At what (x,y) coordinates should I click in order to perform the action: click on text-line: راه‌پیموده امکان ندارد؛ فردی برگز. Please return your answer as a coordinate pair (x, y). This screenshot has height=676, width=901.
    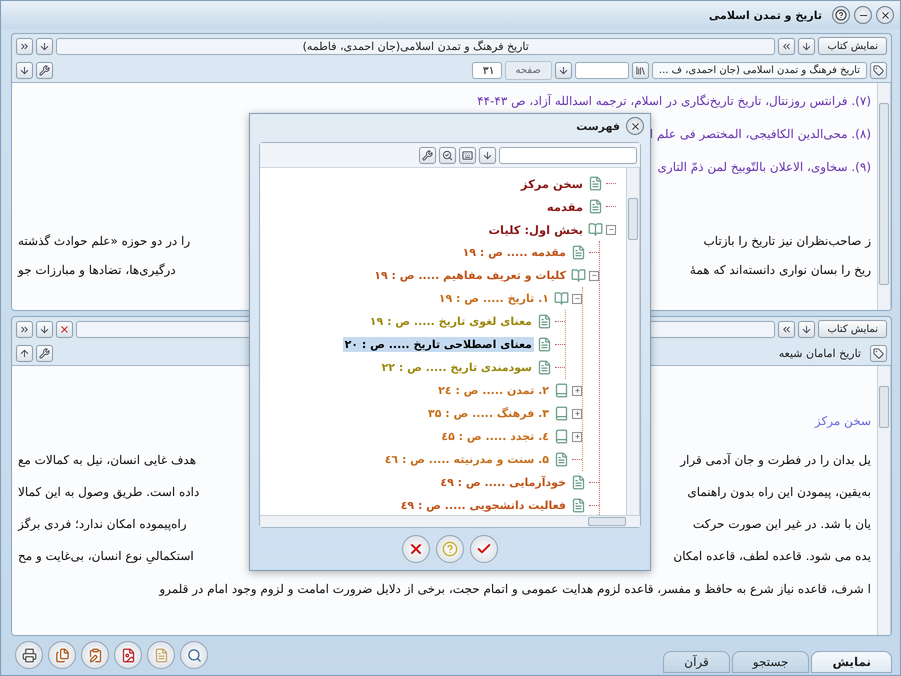
    Looking at the image, I should click on (102, 524).